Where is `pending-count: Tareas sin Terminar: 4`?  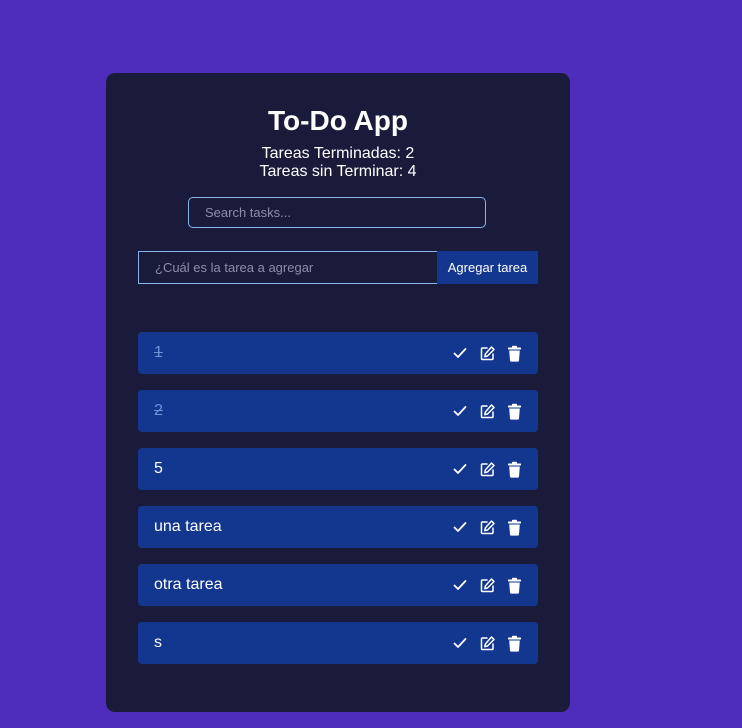
pending-count: Tareas sin Terminar: 4 is located at coordinates (338, 171).